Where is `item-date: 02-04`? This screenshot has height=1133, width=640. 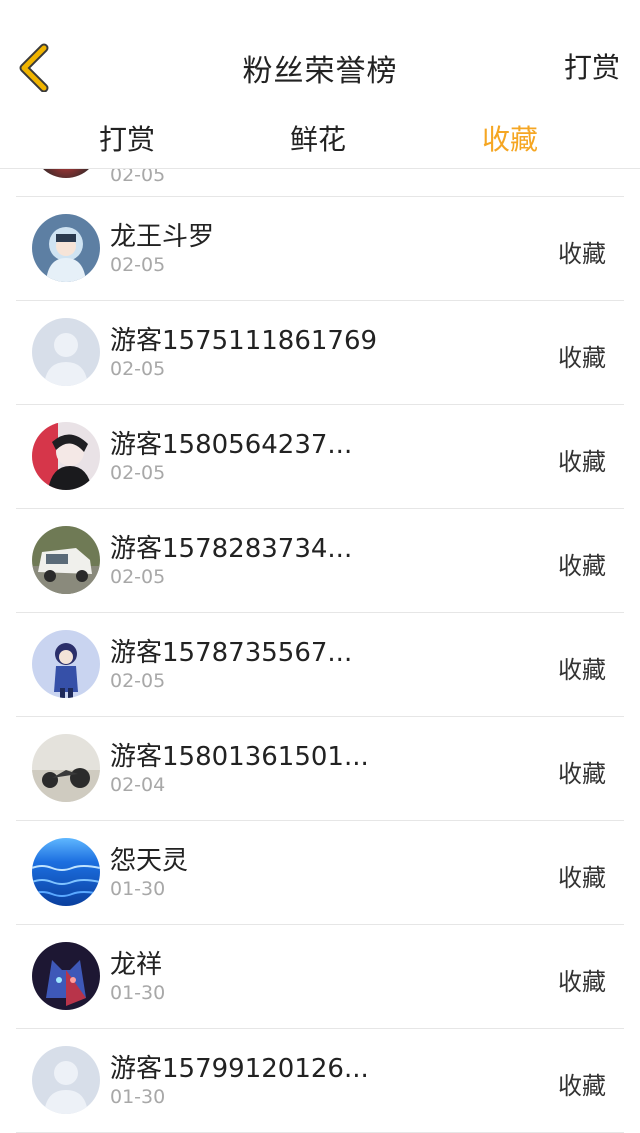
item-date: 02-04 is located at coordinates (138, 785).